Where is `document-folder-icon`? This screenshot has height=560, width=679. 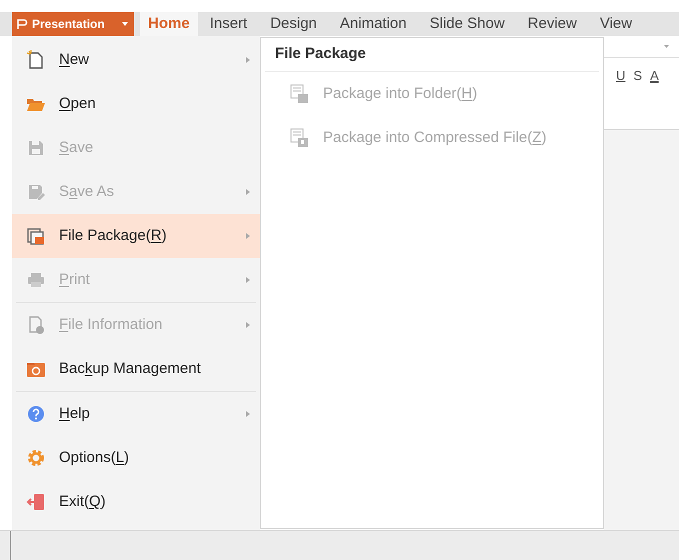
document-folder-icon is located at coordinates (299, 94).